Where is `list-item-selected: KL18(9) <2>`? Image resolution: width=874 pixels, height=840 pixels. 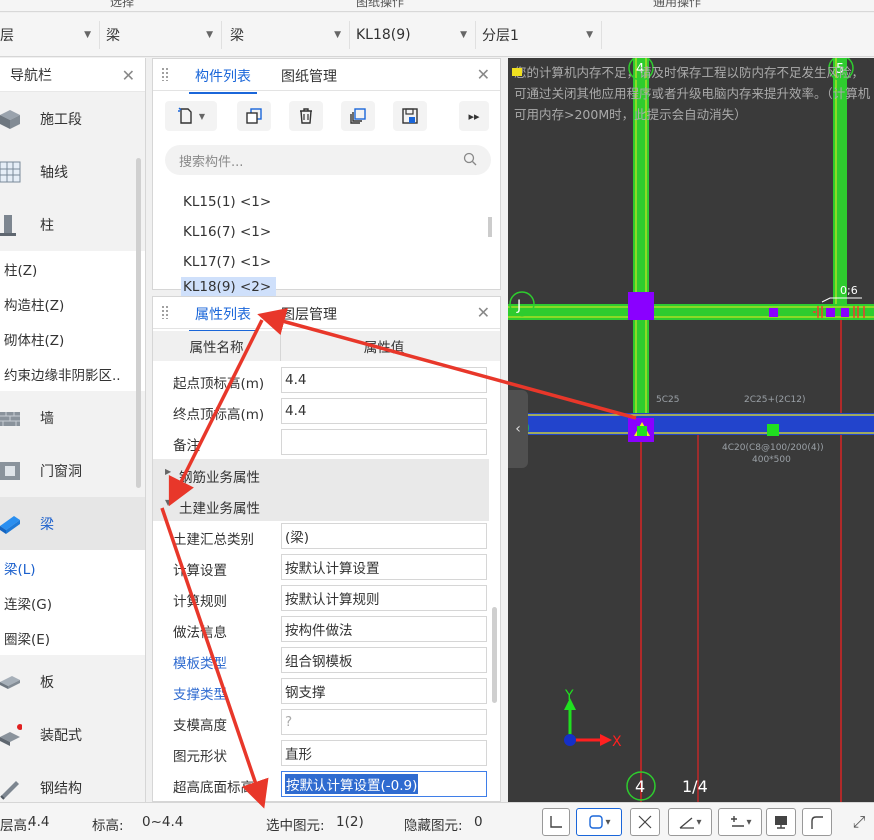
list-item-selected: KL18(9) <2> is located at coordinates (228, 287).